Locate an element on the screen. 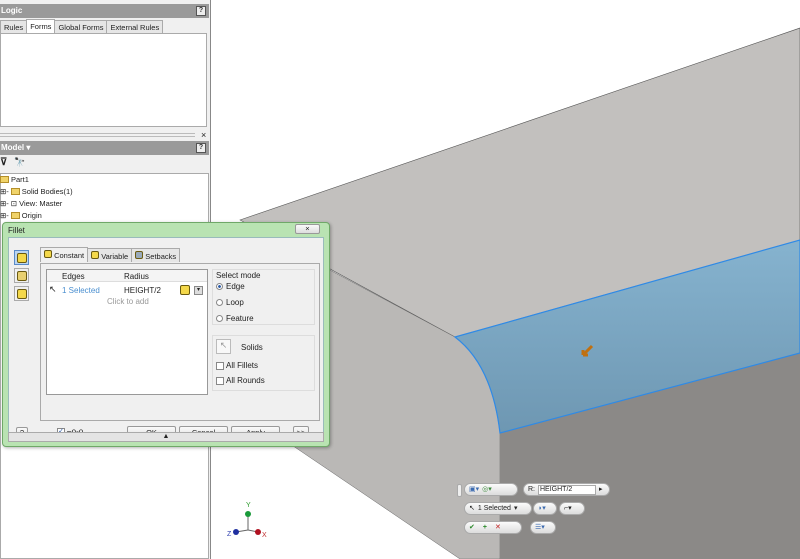  select-mode-label: Select mode is located at coordinates (238, 275).